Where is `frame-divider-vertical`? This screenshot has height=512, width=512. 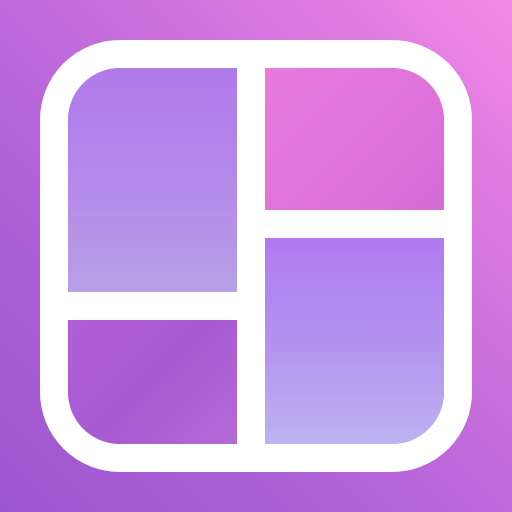
frame-divider-vertical is located at coordinates (251, 256).